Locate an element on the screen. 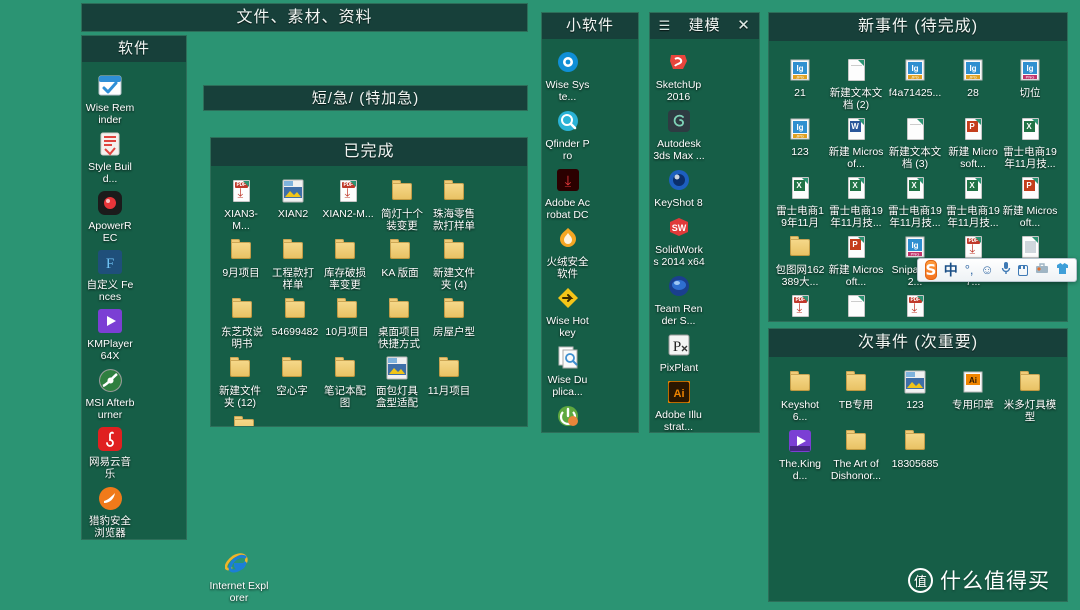  desktop-icon: Ai 专用印章 is located at coordinates (973, 394).